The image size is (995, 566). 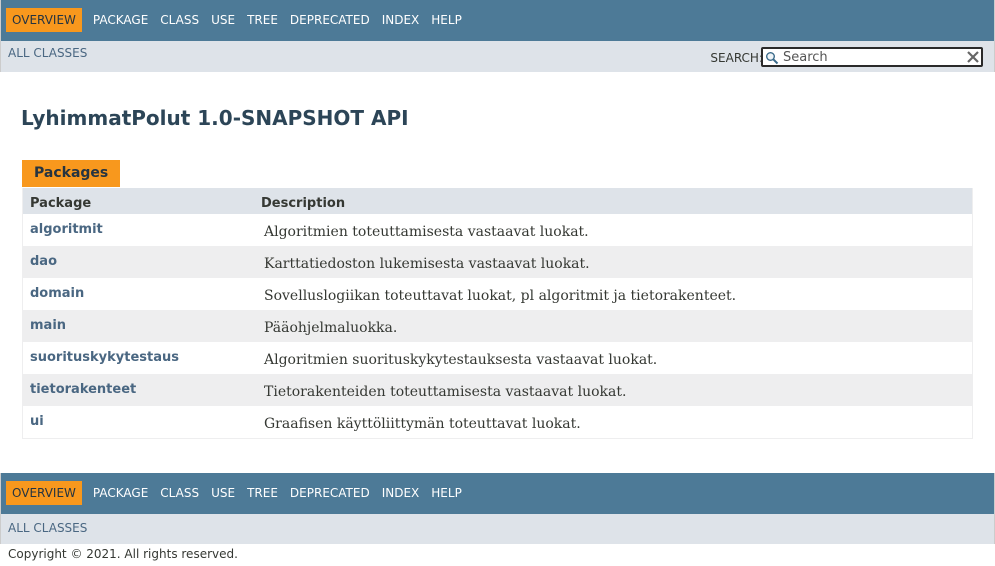 What do you see at coordinates (331, 328) in the screenshot?
I see `package-description: Pääohjelmaluokka.` at bounding box center [331, 328].